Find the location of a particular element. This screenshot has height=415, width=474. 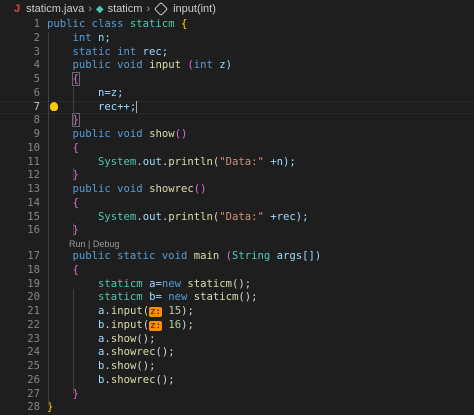

code-line: 9 public void show() is located at coordinates (237, 135).